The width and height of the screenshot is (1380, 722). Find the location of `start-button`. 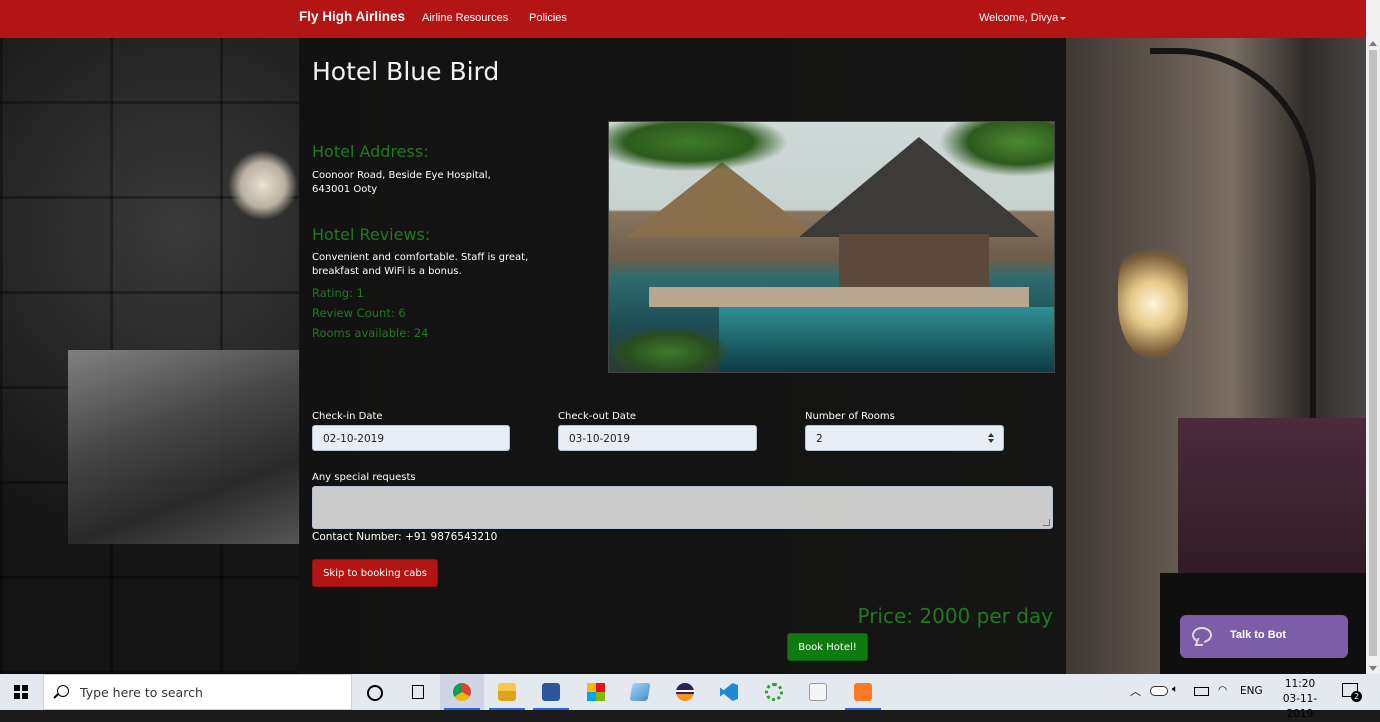

start-button is located at coordinates (21, 692).